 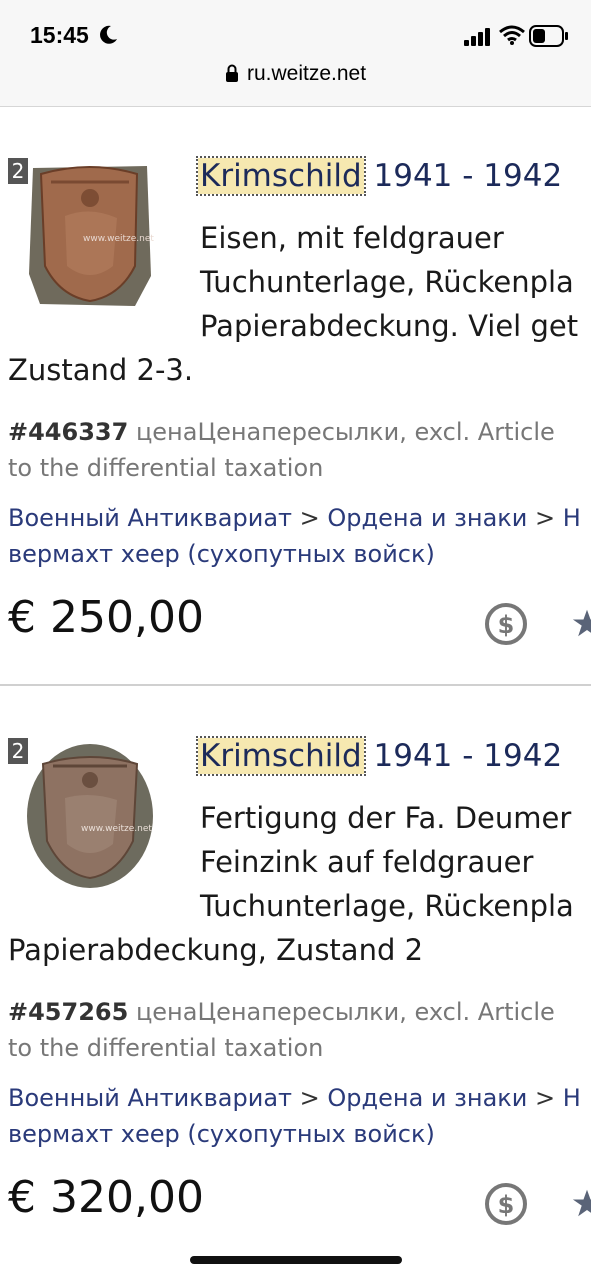 I want to click on signal-icon, so click(x=477, y=37).